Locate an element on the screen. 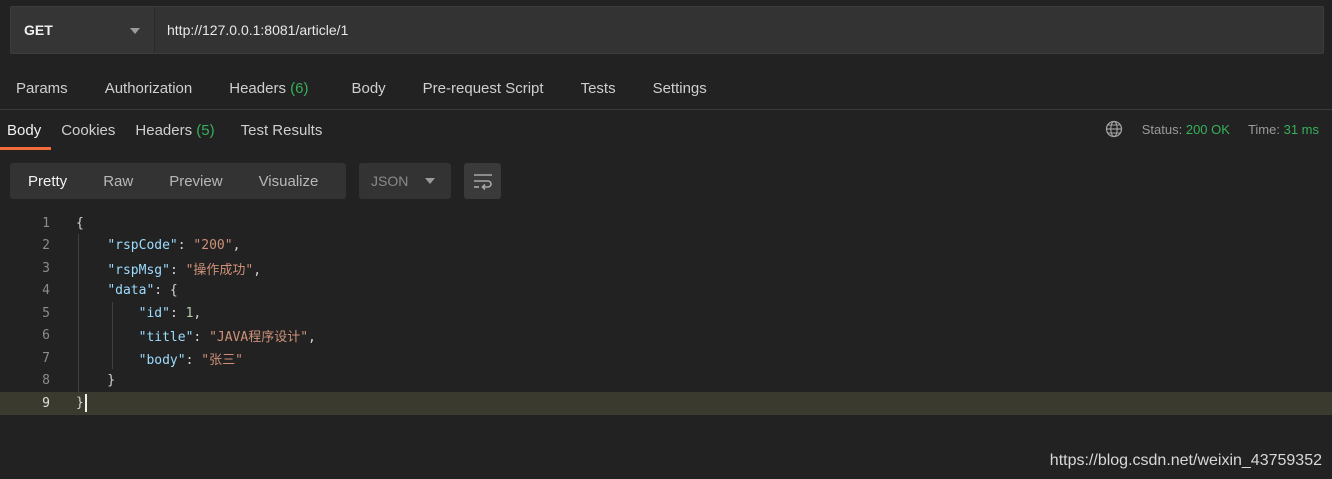 The image size is (1332, 479). tab-prerequest-script: Pre-request Script is located at coordinates (483, 89).